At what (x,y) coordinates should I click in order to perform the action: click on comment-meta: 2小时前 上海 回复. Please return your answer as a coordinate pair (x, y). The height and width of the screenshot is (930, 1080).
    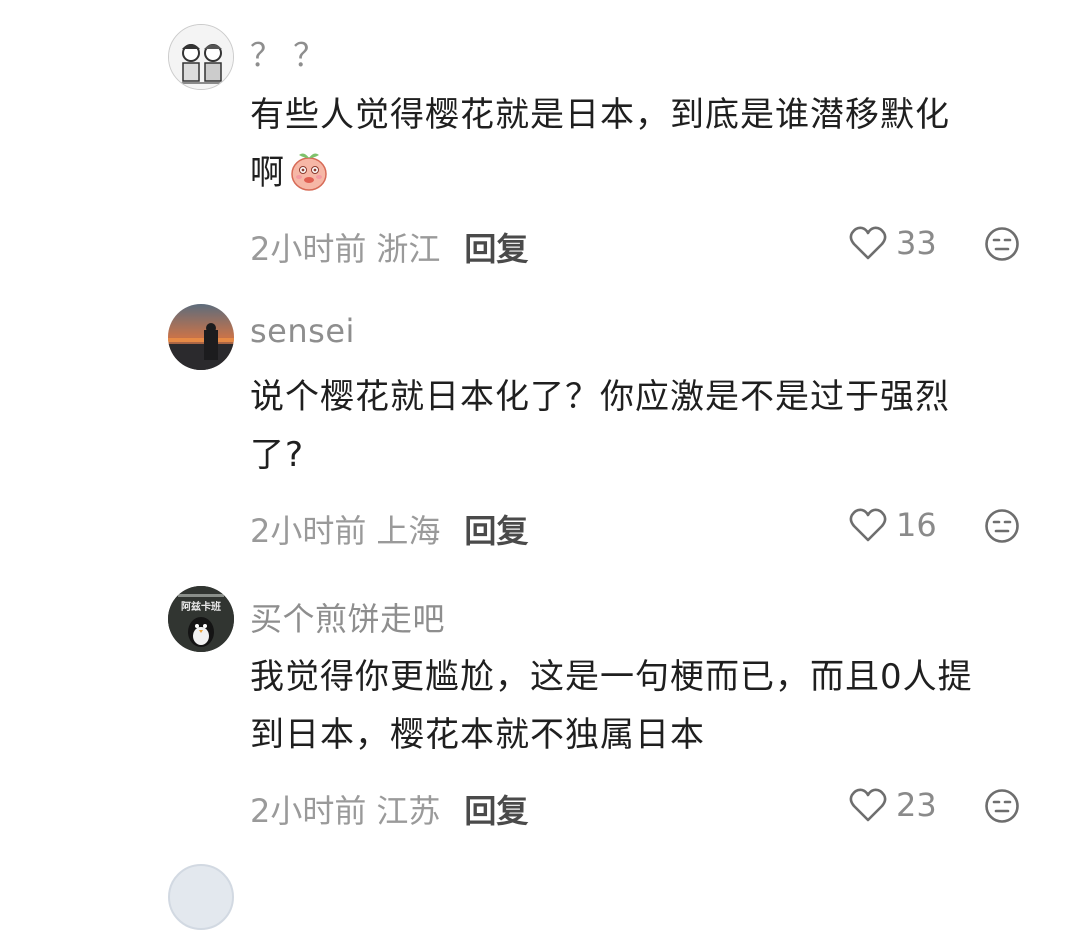
    Looking at the image, I should click on (389, 529).